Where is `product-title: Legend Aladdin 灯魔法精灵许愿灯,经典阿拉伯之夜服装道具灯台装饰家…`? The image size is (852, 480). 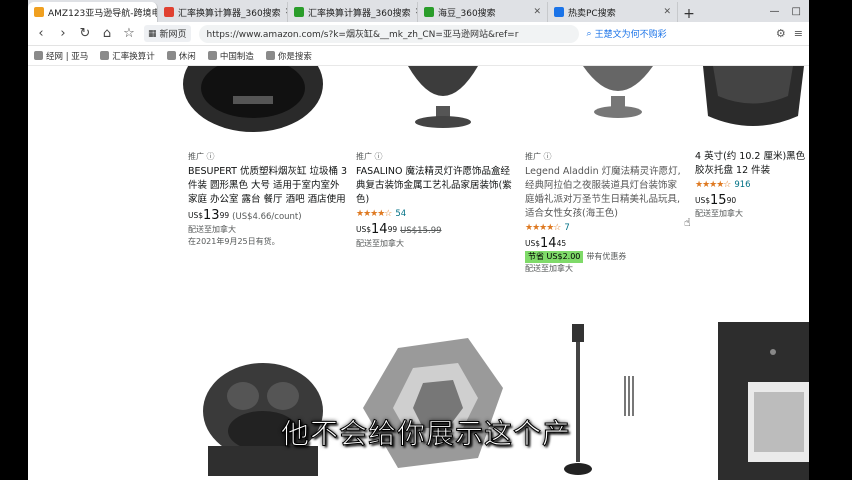
product-title: Legend Aladdin 灯魔法精灵许愿灯,经典阿拉伯之夜服装道具灯台装饰家… is located at coordinates (605, 193).